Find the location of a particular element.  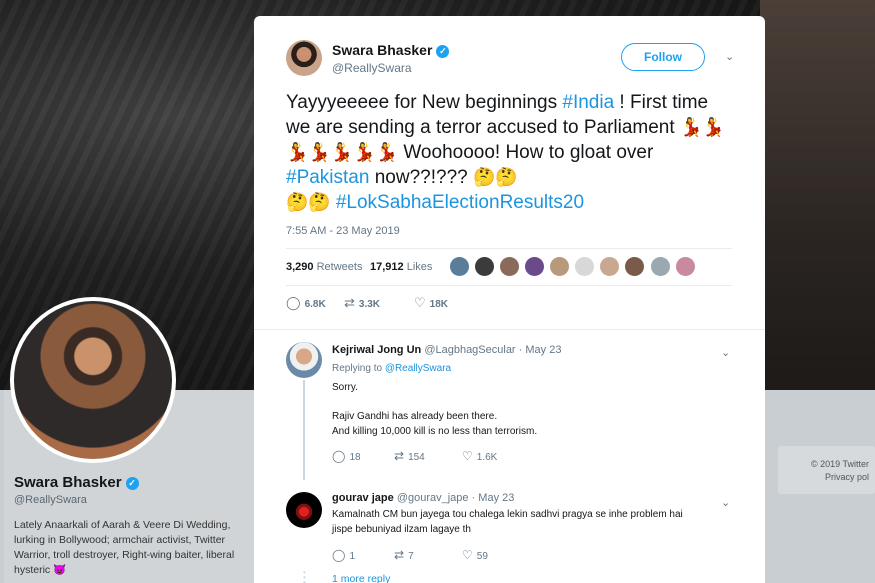

hashtag-results: #LokSabhaElectionResults20 is located at coordinates (460, 202).